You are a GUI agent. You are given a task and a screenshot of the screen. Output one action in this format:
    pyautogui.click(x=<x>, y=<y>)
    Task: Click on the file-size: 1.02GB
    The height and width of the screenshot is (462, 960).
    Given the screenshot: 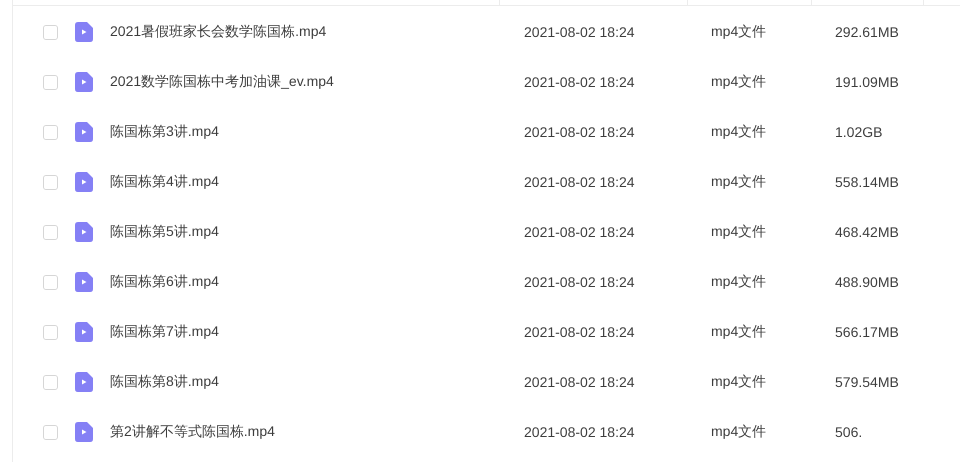 What is the action you would take?
    pyautogui.click(x=859, y=132)
    